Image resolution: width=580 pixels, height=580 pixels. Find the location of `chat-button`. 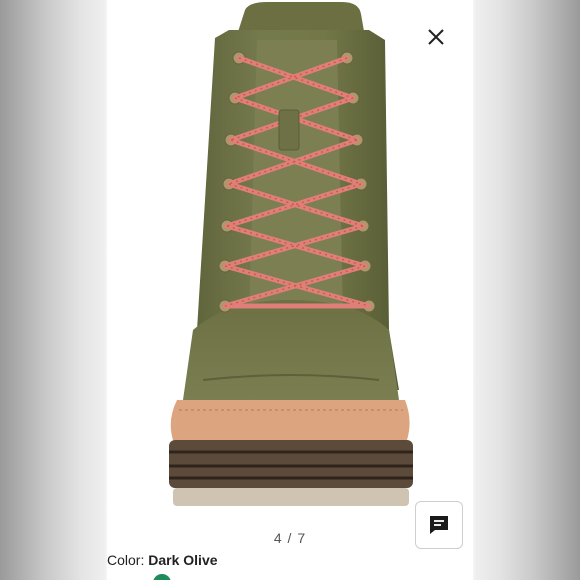

chat-button is located at coordinates (439, 525).